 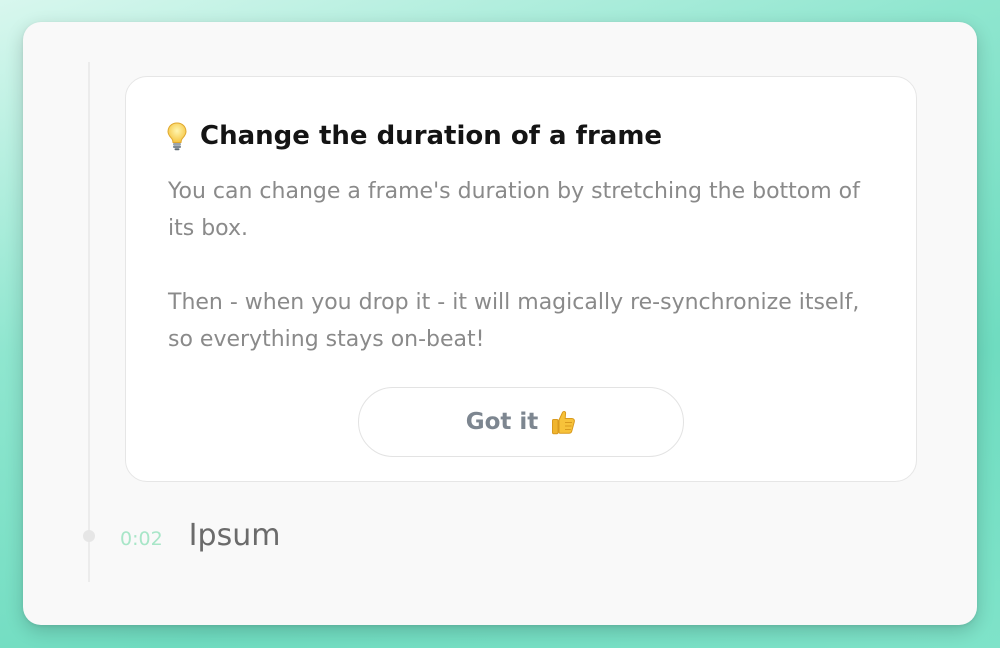 I want to click on tip-title-text: Change the duration of a frame, so click(x=431, y=136).